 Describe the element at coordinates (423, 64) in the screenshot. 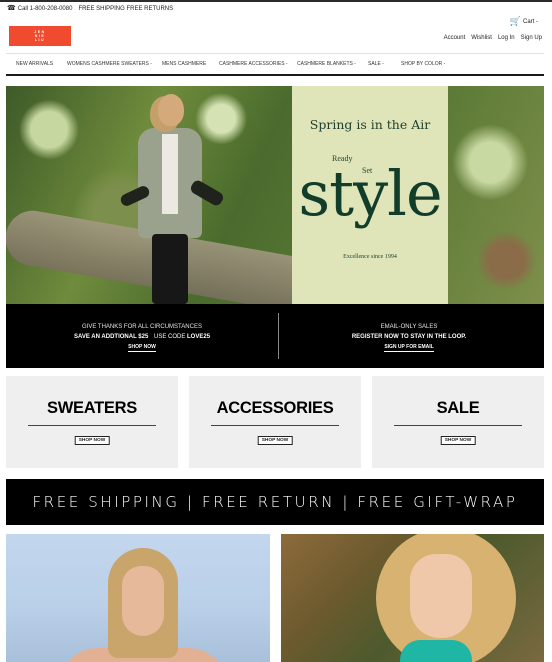

I see `nav-shop-by-color: SHOP BY COLOR -` at that location.